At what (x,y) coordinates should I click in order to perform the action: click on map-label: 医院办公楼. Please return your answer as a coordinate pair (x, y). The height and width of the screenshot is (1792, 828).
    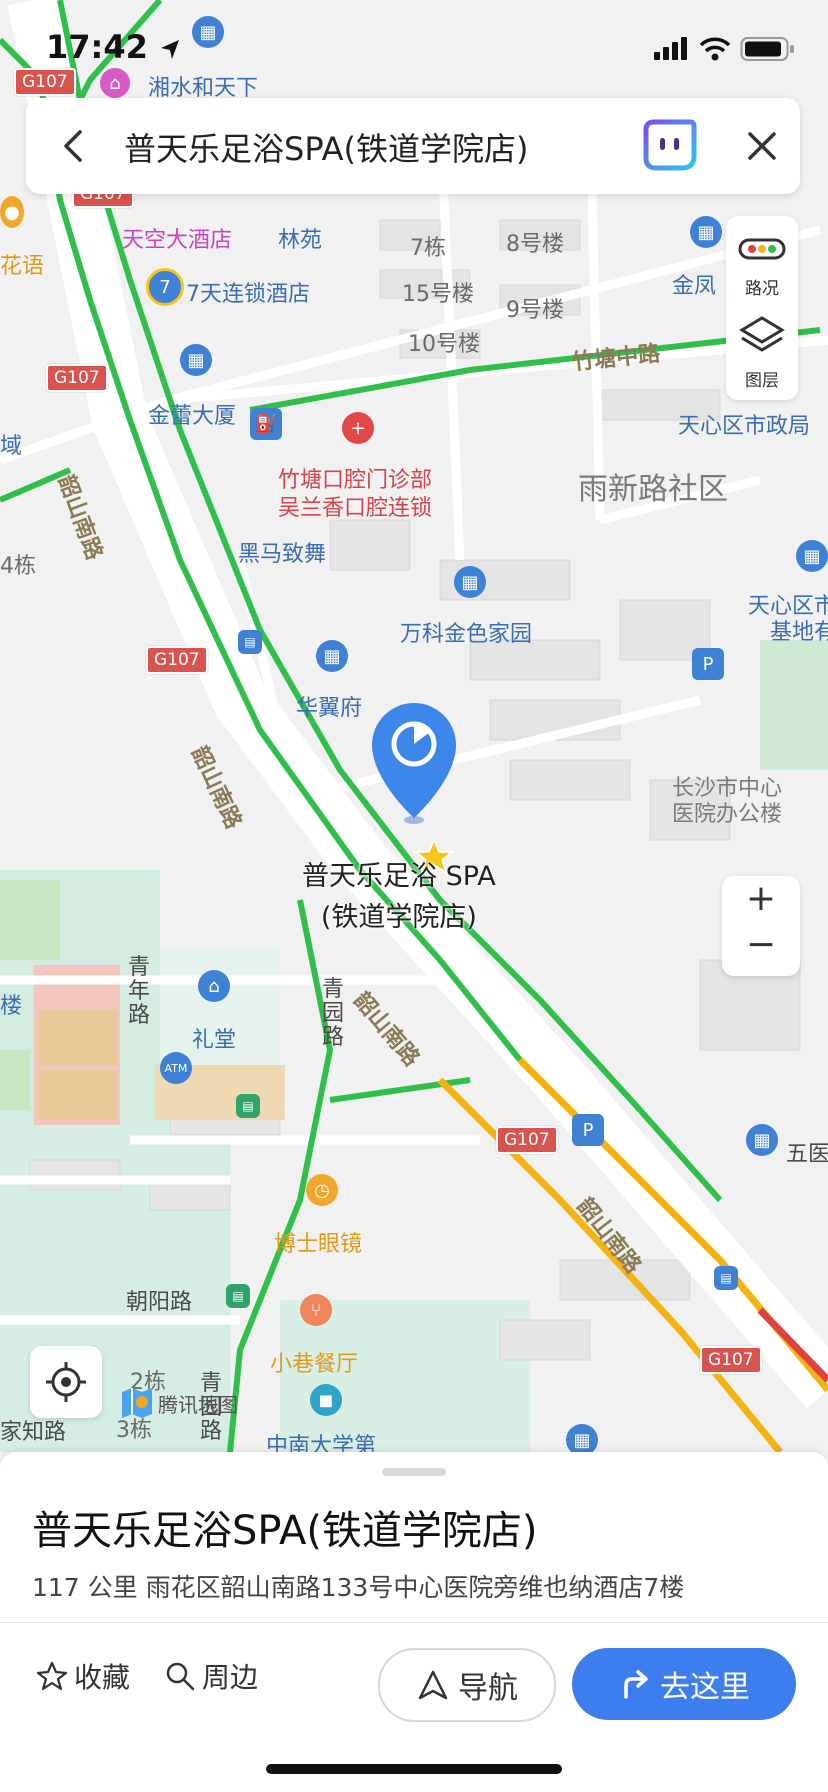
    Looking at the image, I should click on (727, 814).